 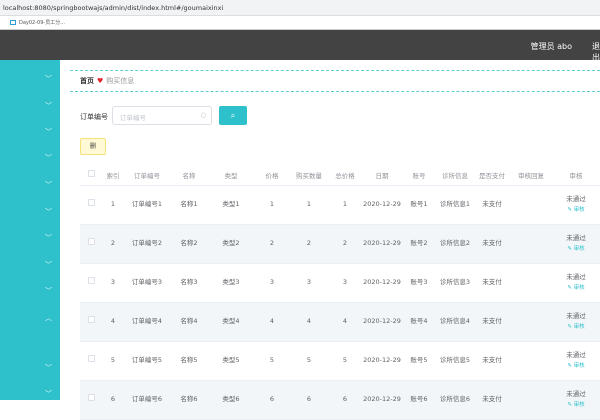 What do you see at coordinates (272, 205) in the screenshot?
I see `cell-price: 1` at bounding box center [272, 205].